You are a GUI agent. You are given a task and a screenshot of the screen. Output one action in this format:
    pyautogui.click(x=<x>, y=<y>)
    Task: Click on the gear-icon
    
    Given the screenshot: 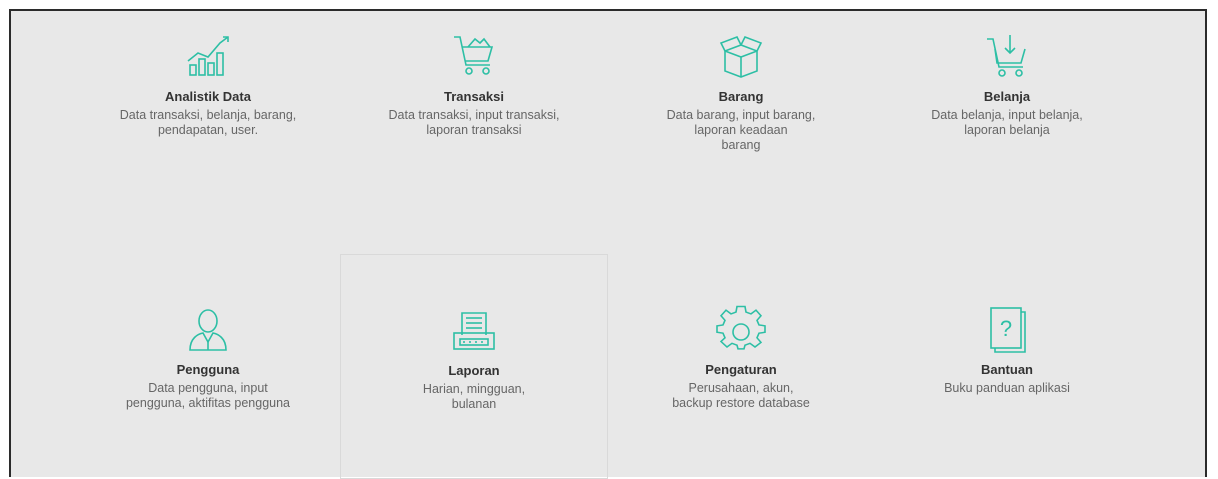 What is the action you would take?
    pyautogui.click(x=741, y=330)
    